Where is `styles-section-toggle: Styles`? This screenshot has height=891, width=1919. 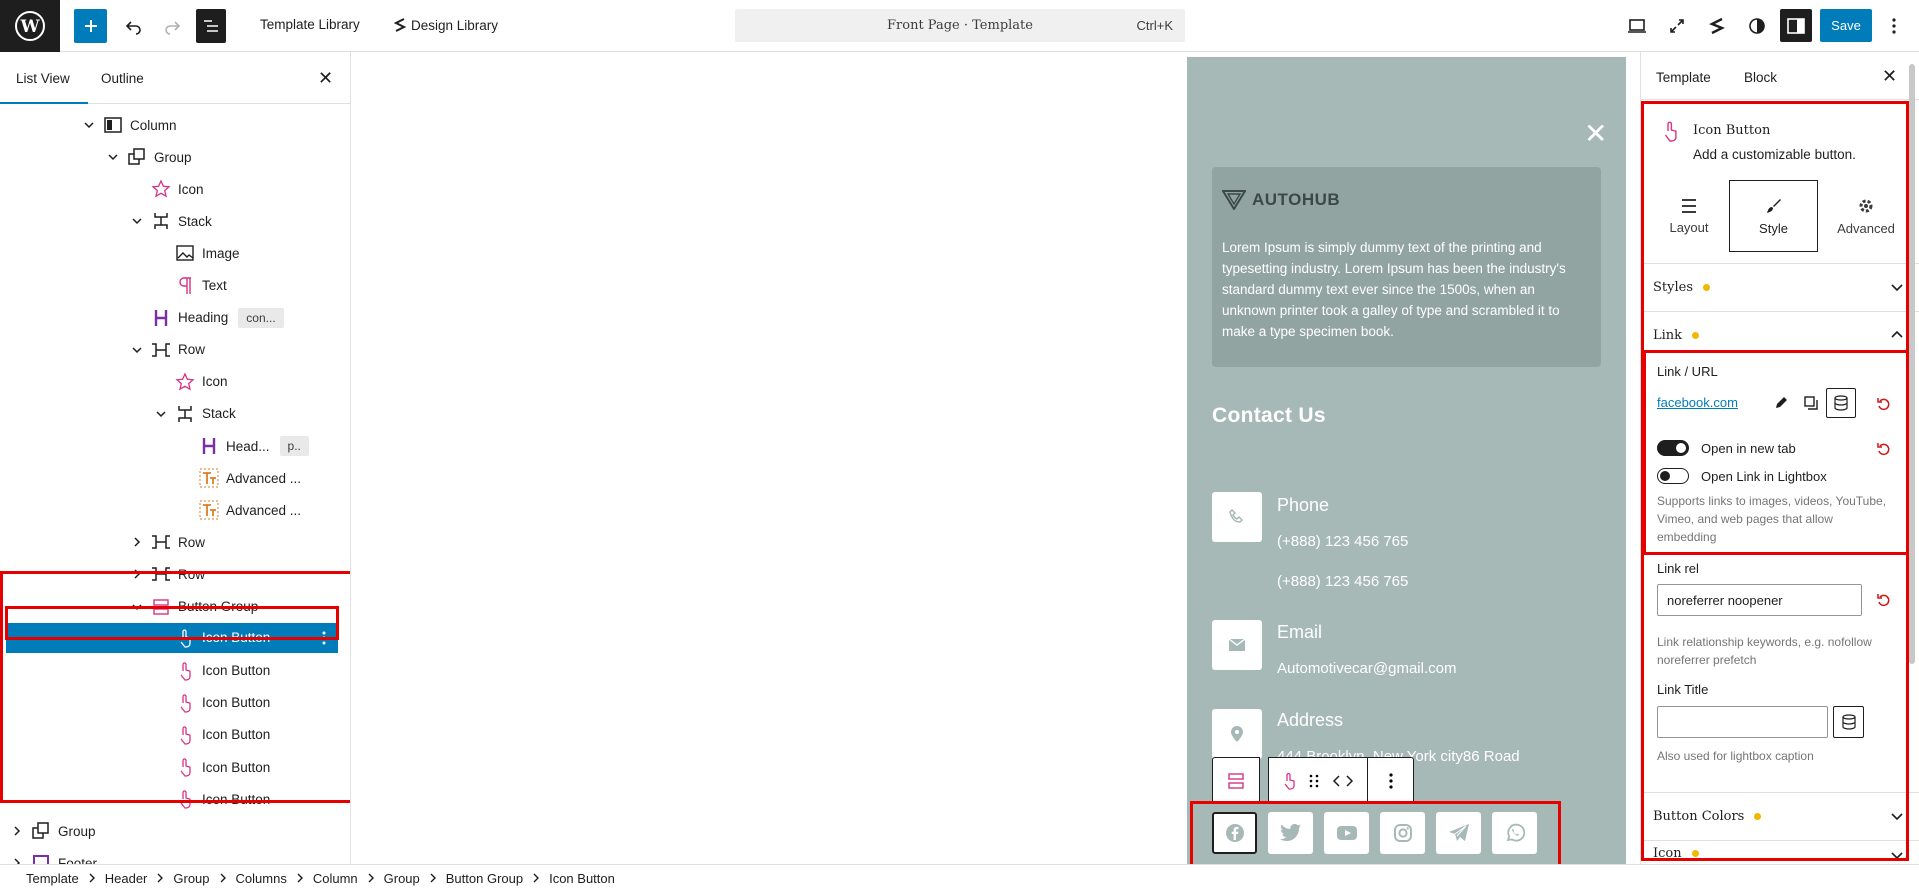
styles-section-toggle: Styles is located at coordinates (1780, 287).